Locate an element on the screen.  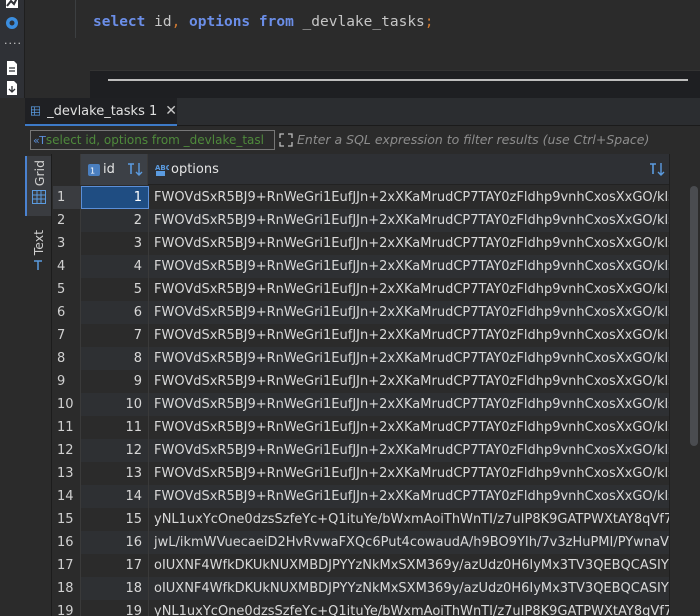
row-number: 17 is located at coordinates (67, 565).